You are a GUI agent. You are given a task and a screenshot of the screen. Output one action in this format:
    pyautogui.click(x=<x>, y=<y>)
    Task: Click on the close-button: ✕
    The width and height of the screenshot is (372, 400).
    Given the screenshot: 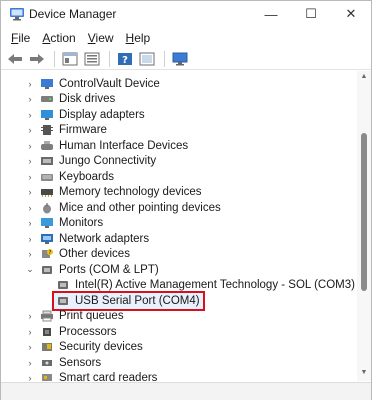 What is the action you would take?
    pyautogui.click(x=351, y=14)
    